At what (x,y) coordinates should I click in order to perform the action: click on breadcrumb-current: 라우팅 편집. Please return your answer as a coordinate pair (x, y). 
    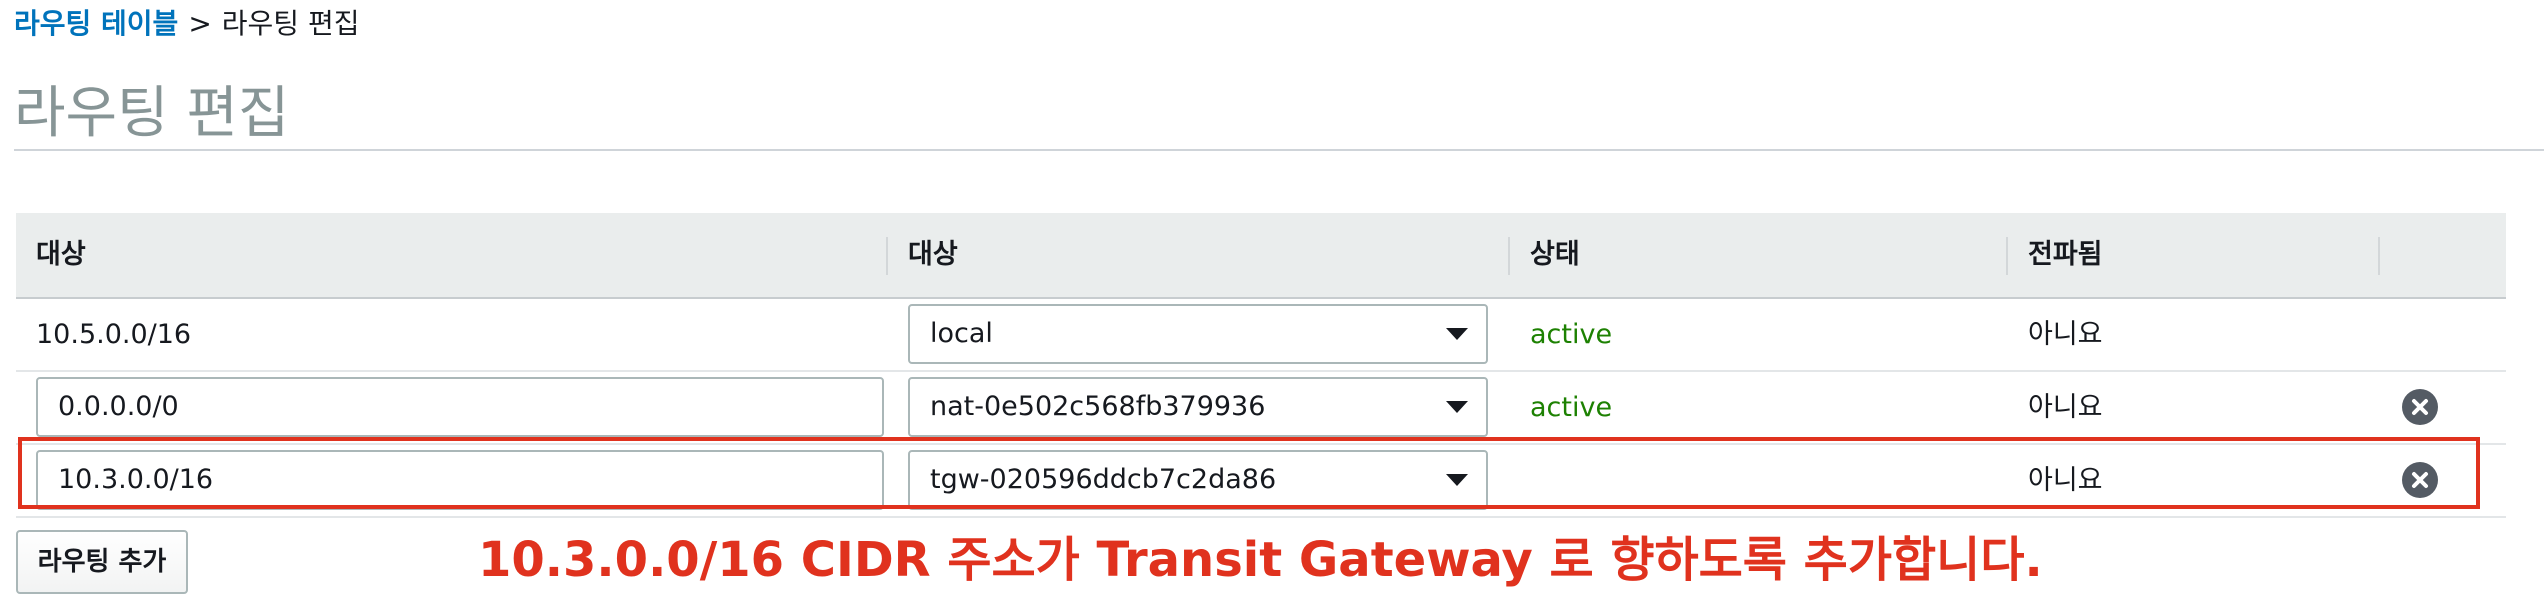
    Looking at the image, I should click on (290, 23).